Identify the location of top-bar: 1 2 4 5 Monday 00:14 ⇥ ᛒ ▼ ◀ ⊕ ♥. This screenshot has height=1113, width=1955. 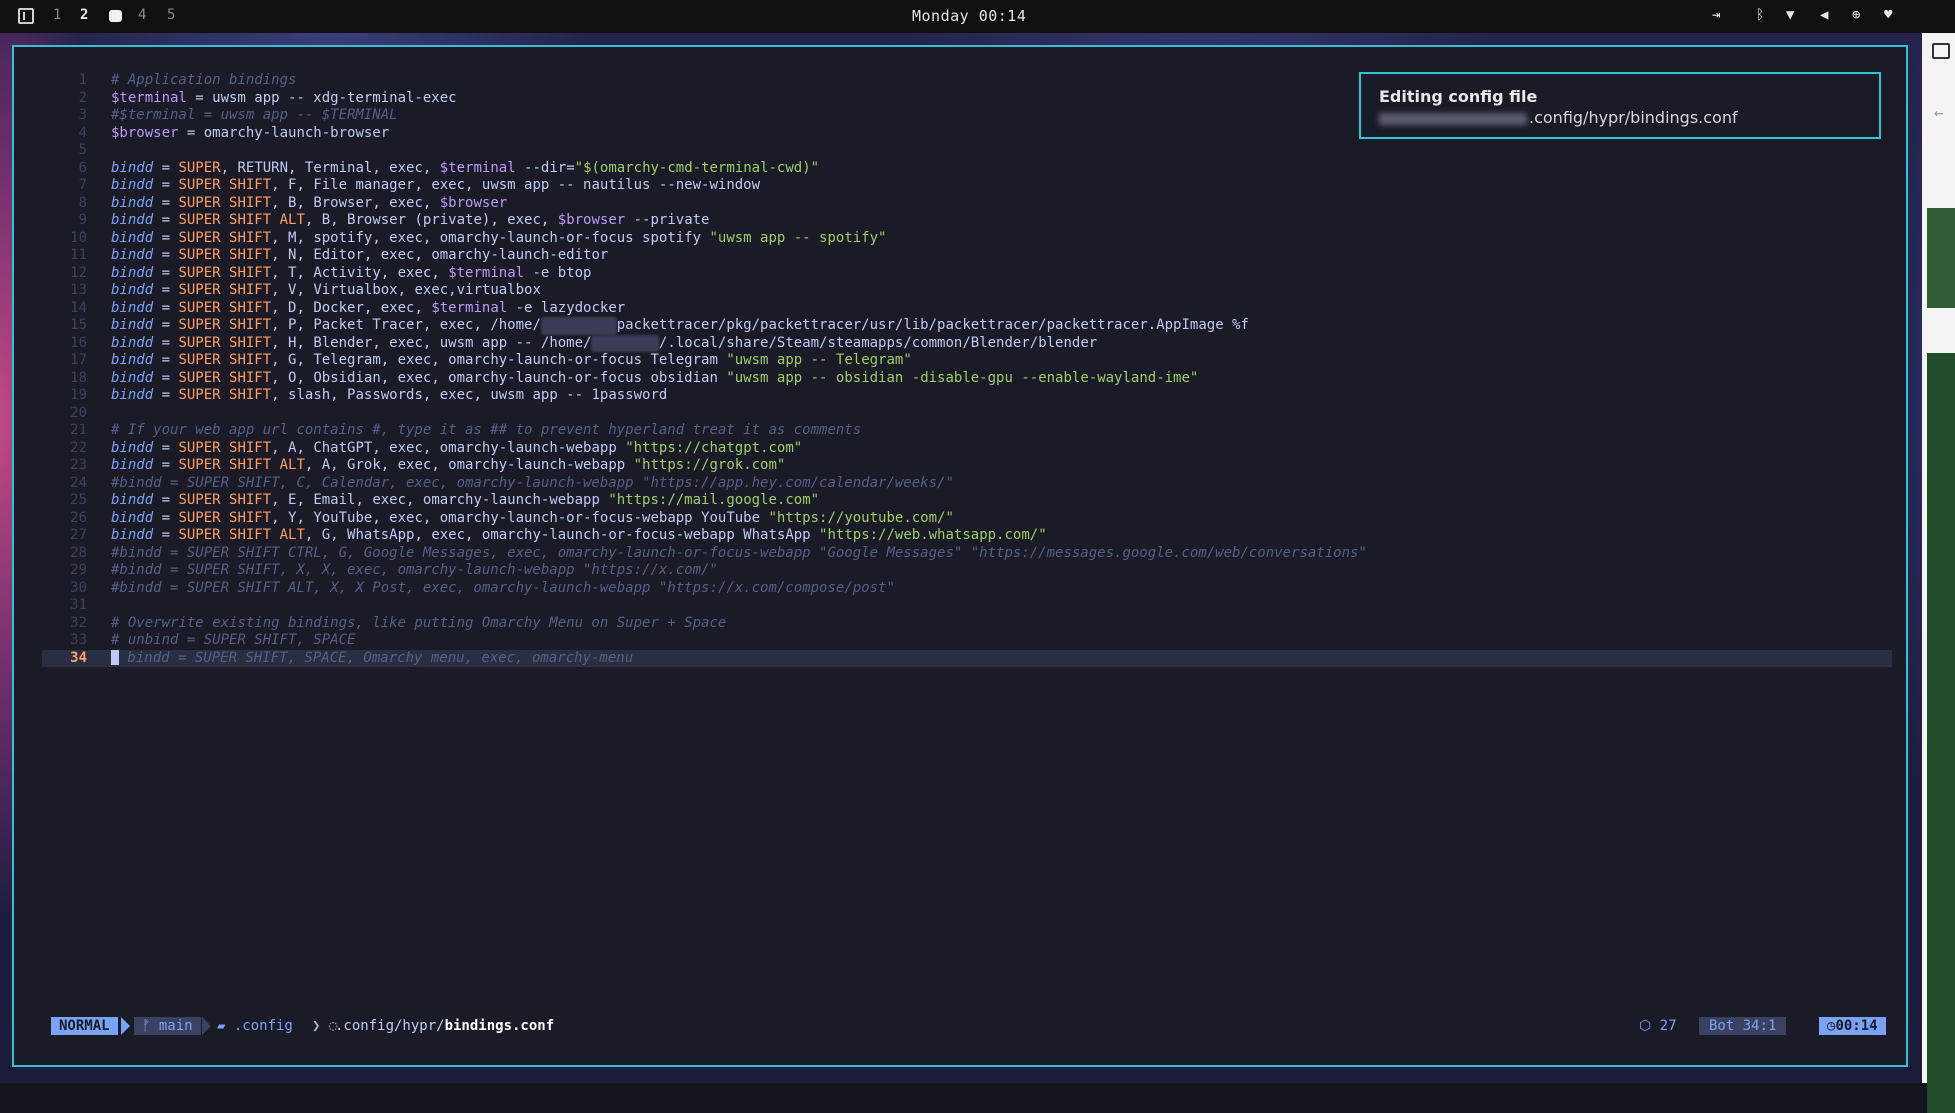
(977, 16).